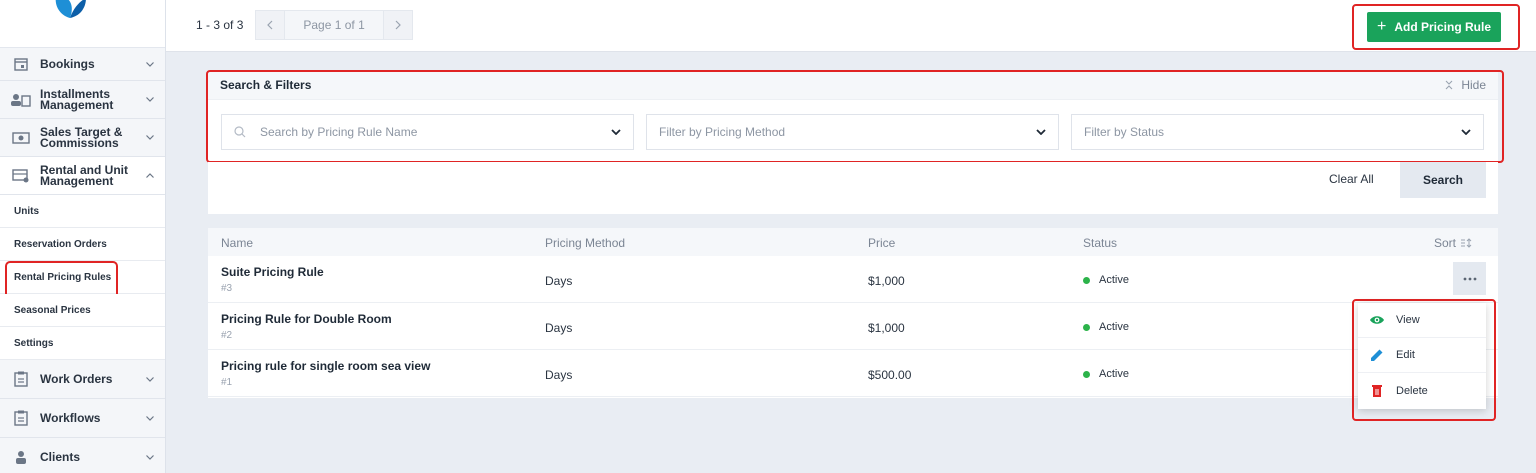 Image resolution: width=1536 pixels, height=473 pixels. I want to click on clear-all-button: Clear All, so click(1351, 179).